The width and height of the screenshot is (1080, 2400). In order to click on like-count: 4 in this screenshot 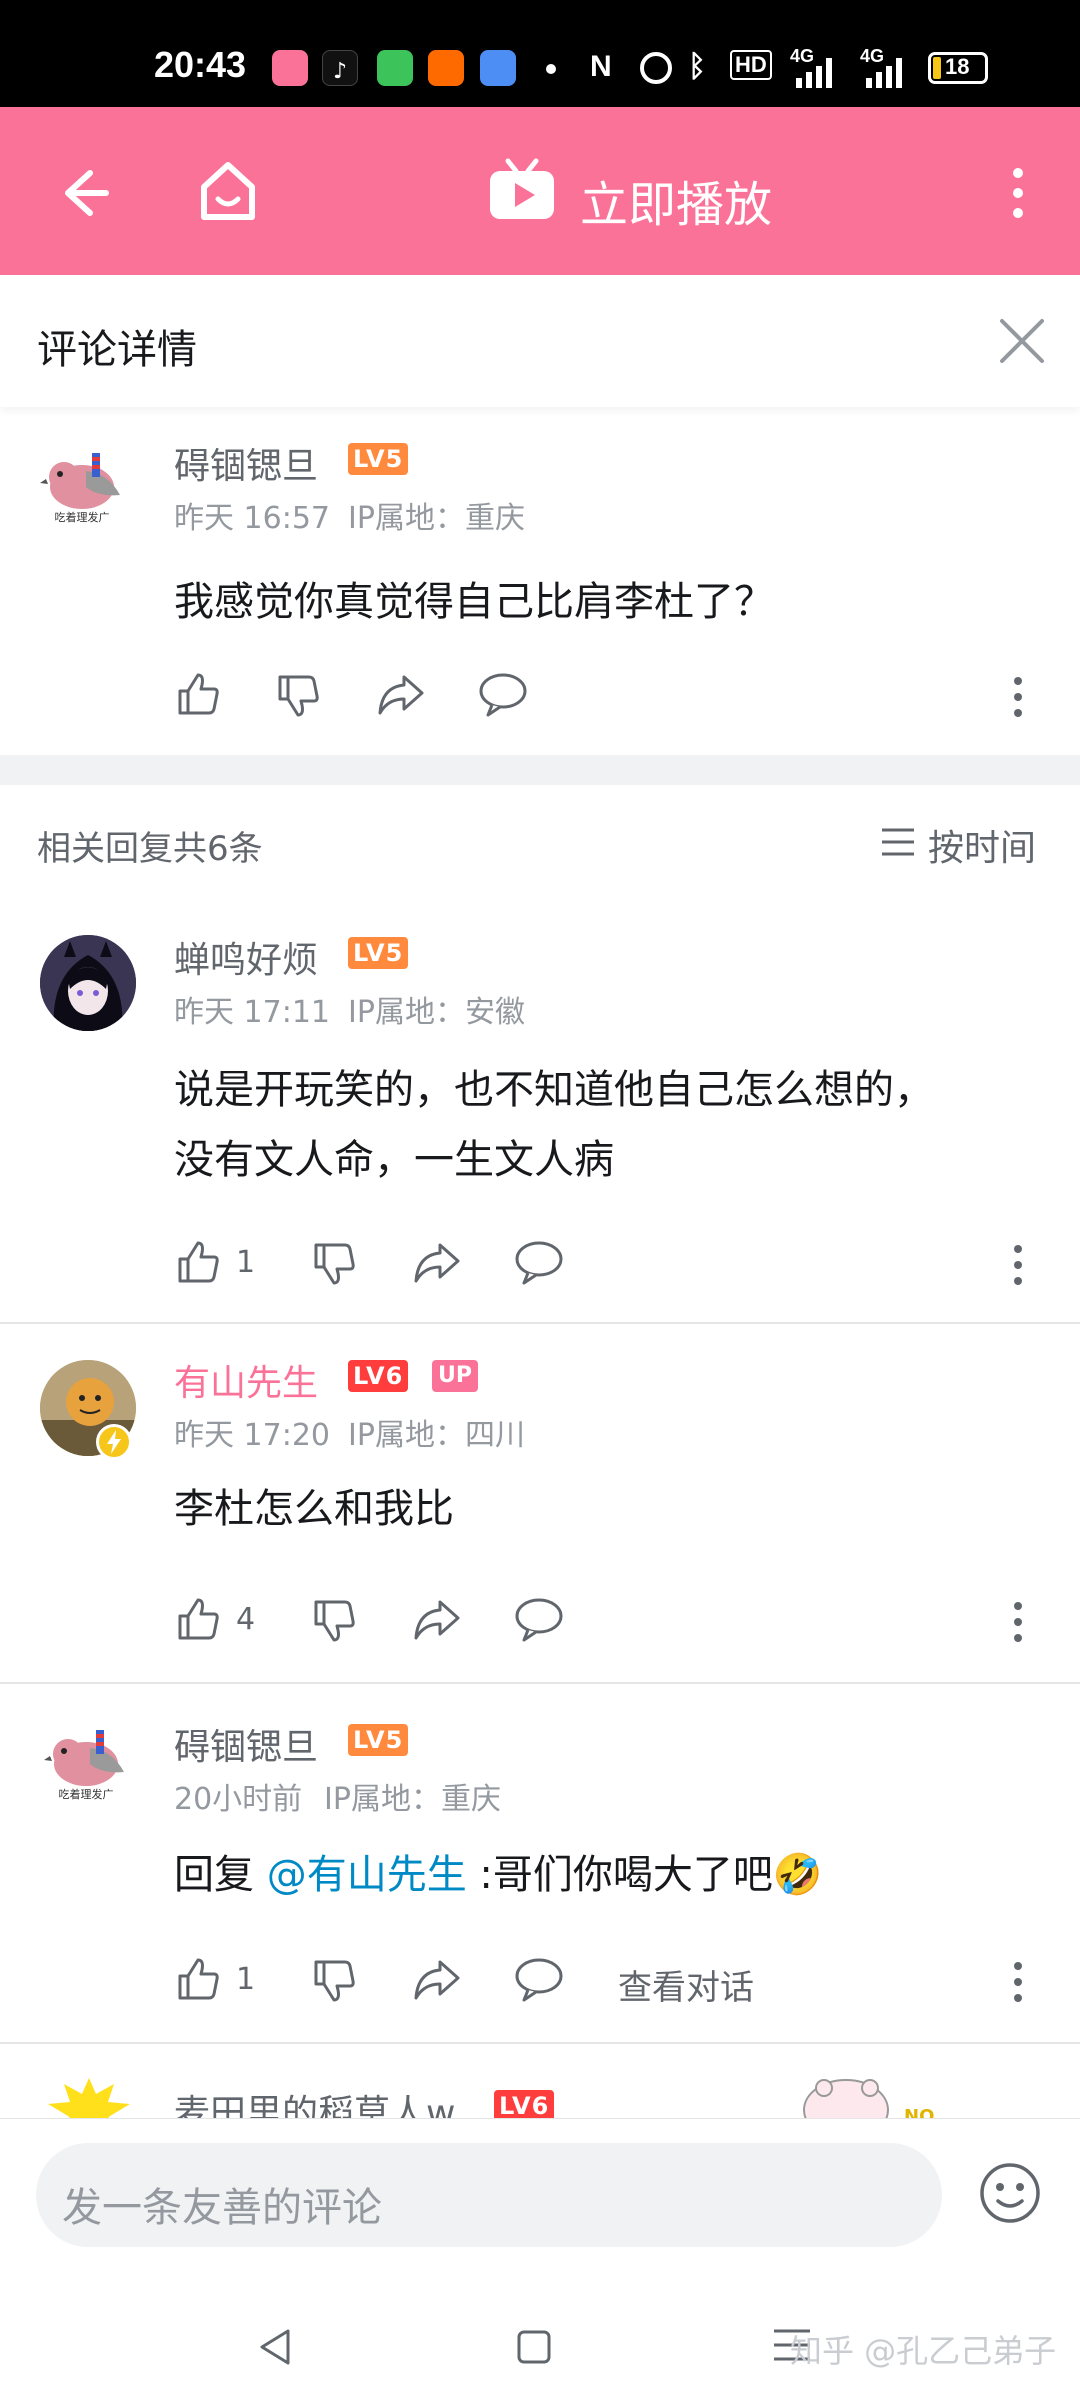, I will do `click(246, 1619)`.